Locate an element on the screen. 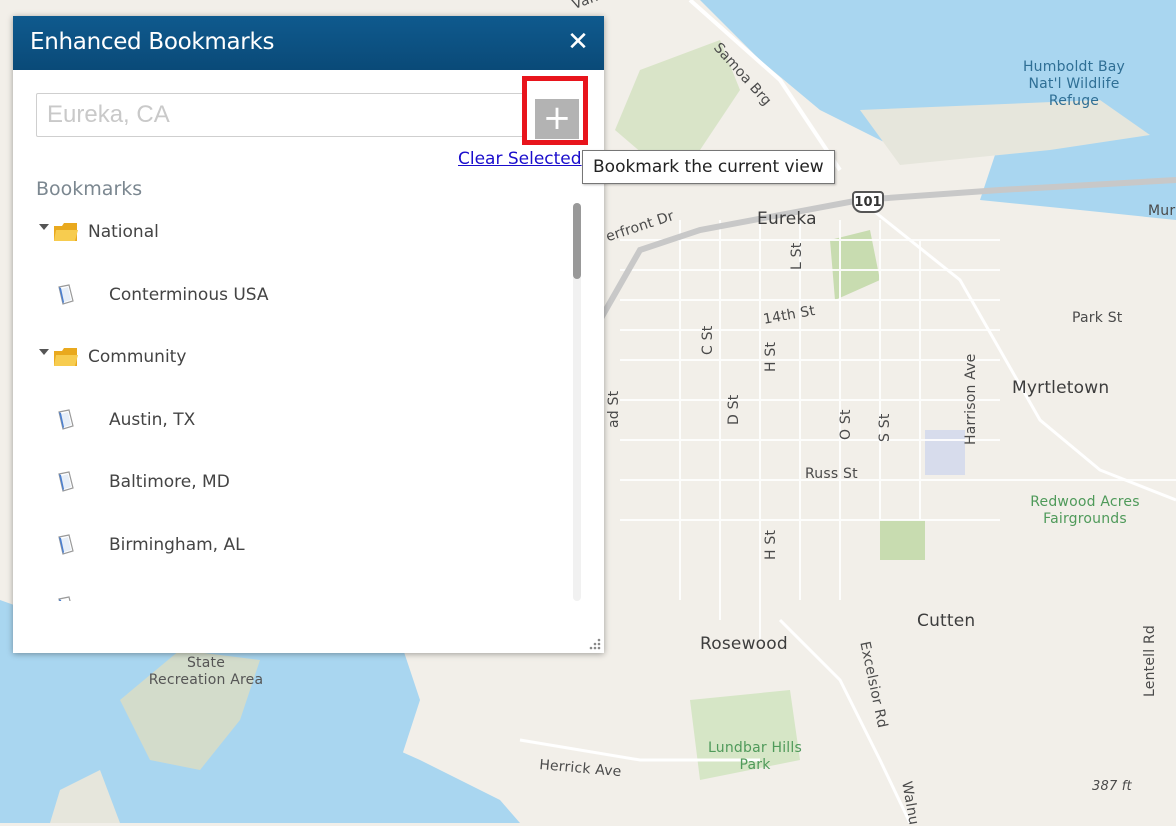  folder-label: Community is located at coordinates (137, 357).